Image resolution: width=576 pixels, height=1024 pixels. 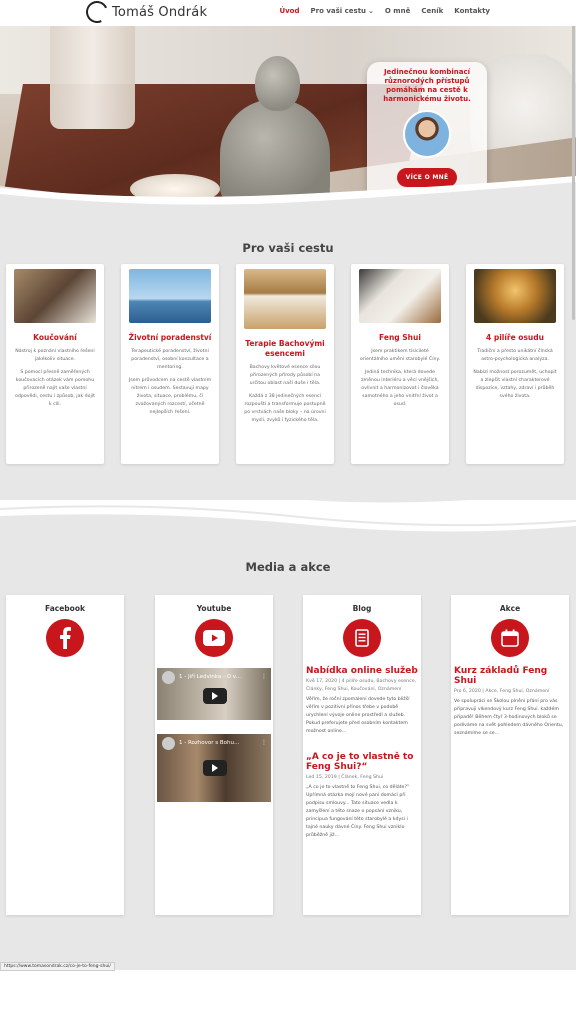 I want to click on facebook-icon, so click(x=65, y=638).